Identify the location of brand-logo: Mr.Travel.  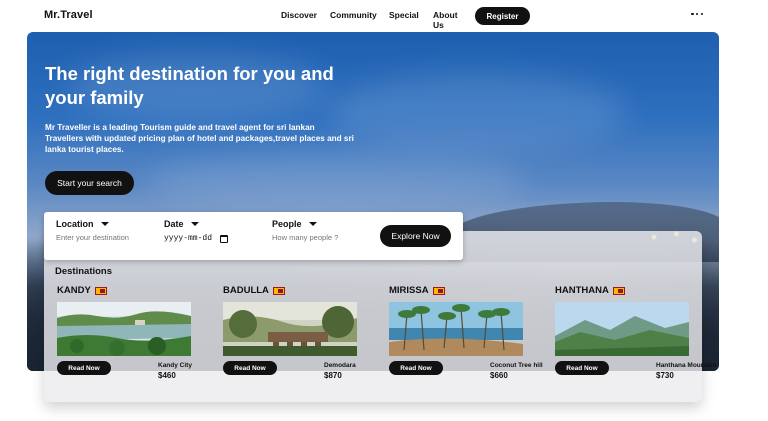
(68, 15).